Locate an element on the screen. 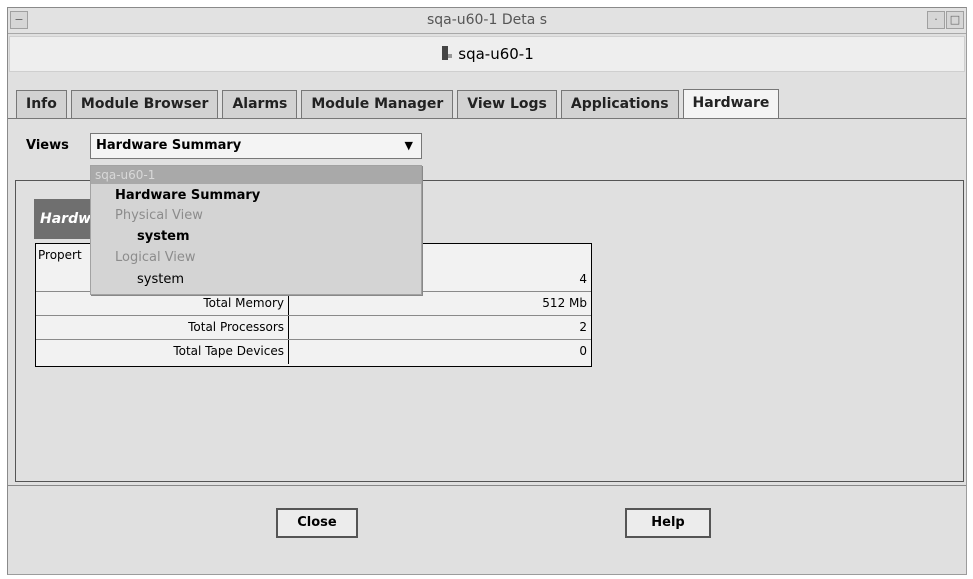  tab-applications: Applications is located at coordinates (619, 104).